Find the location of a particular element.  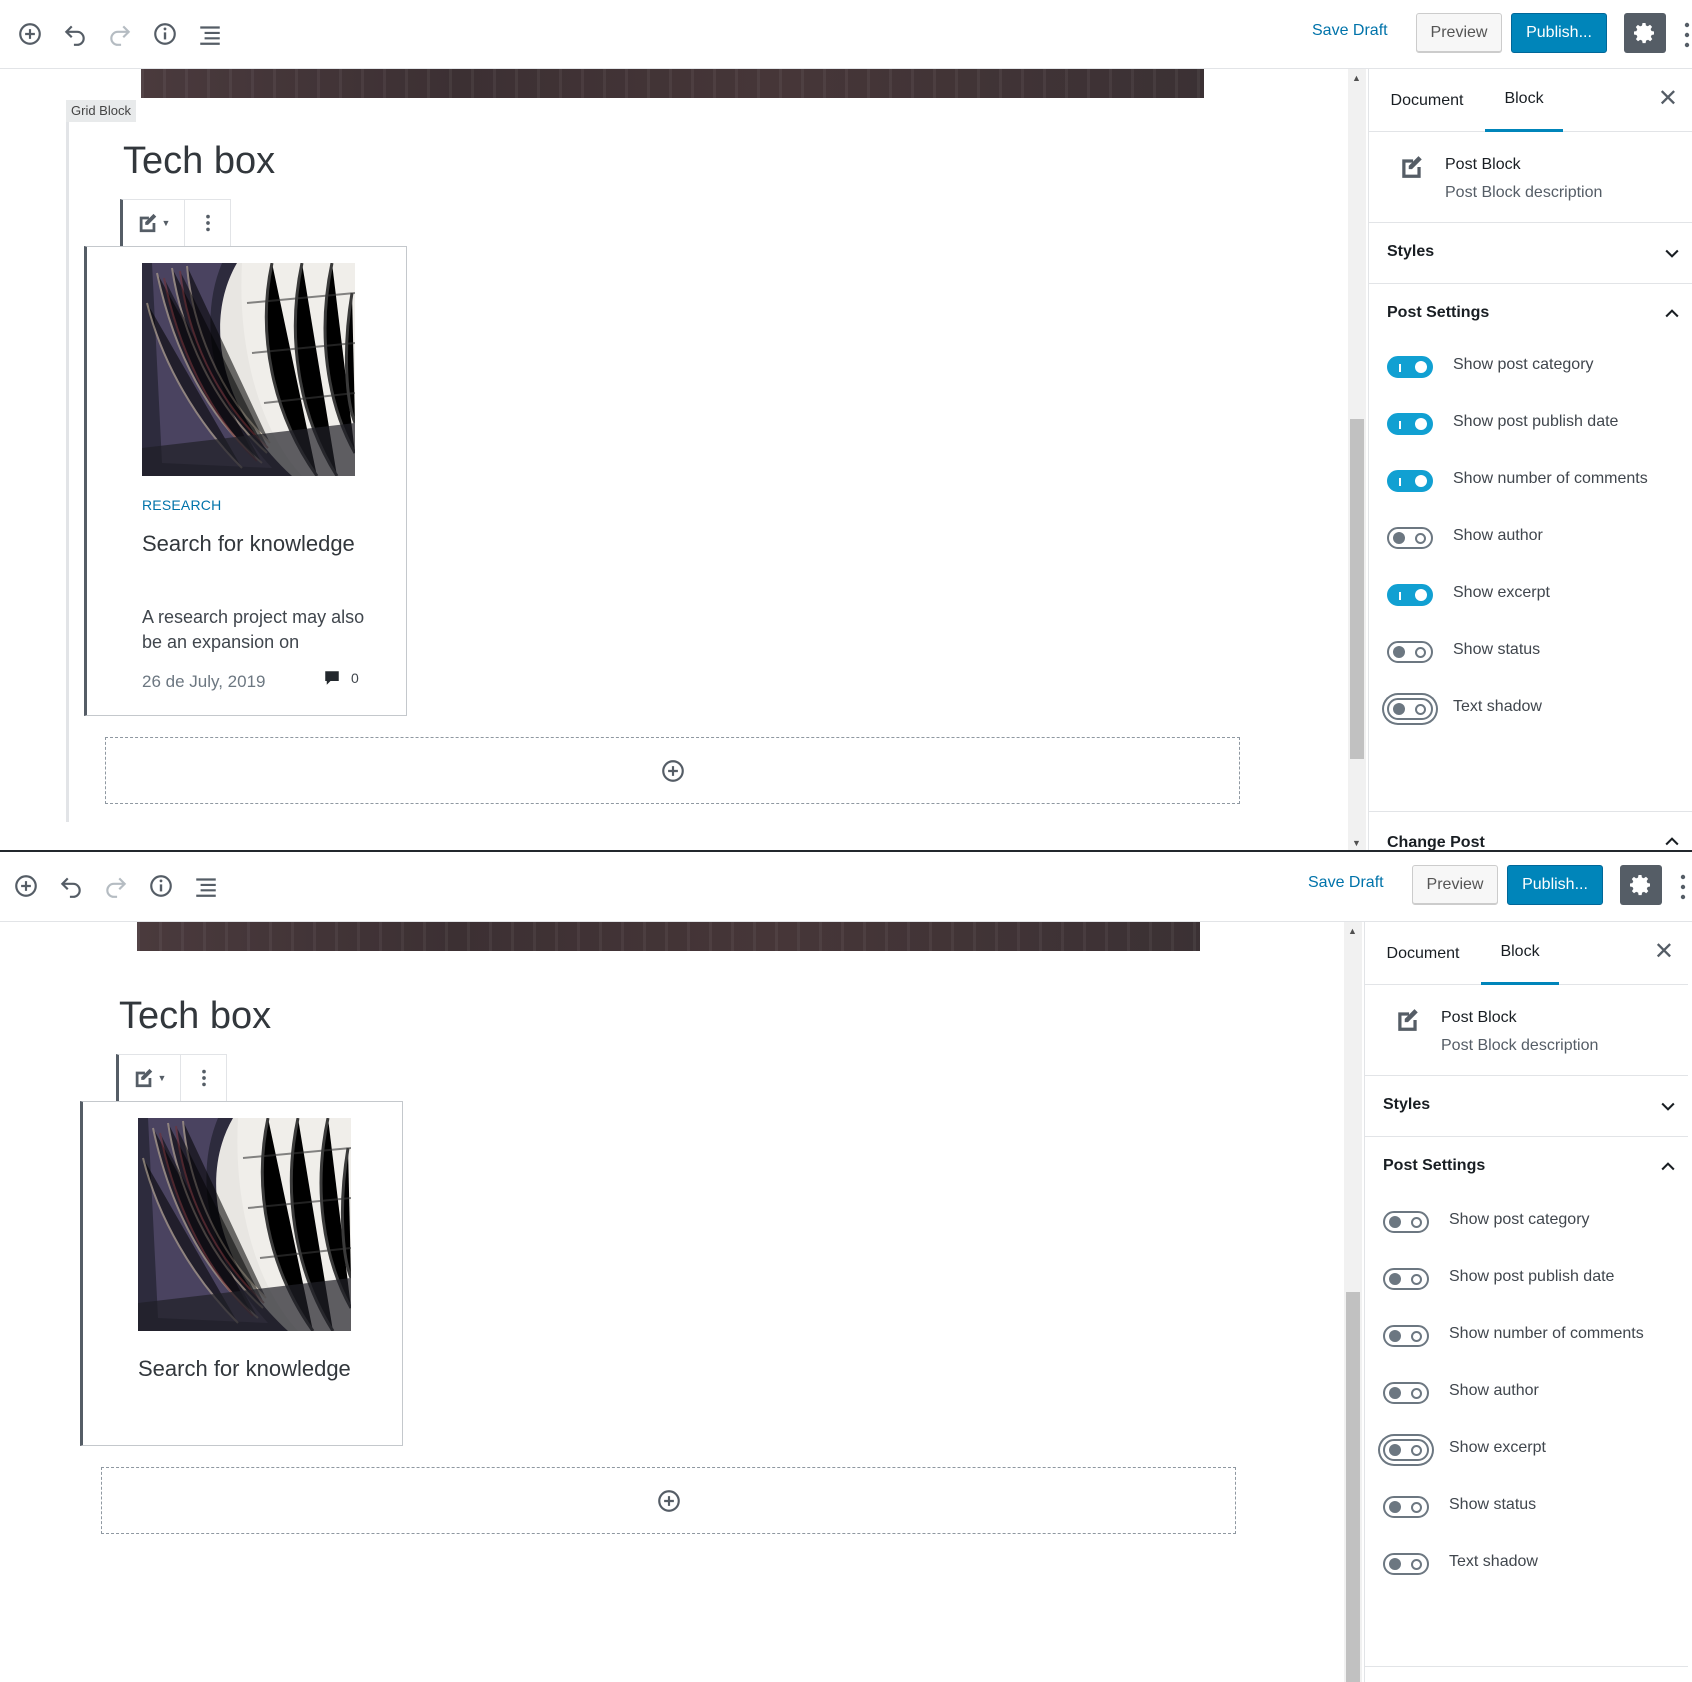

post-card: Search for knowledge is located at coordinates (241, 1273).